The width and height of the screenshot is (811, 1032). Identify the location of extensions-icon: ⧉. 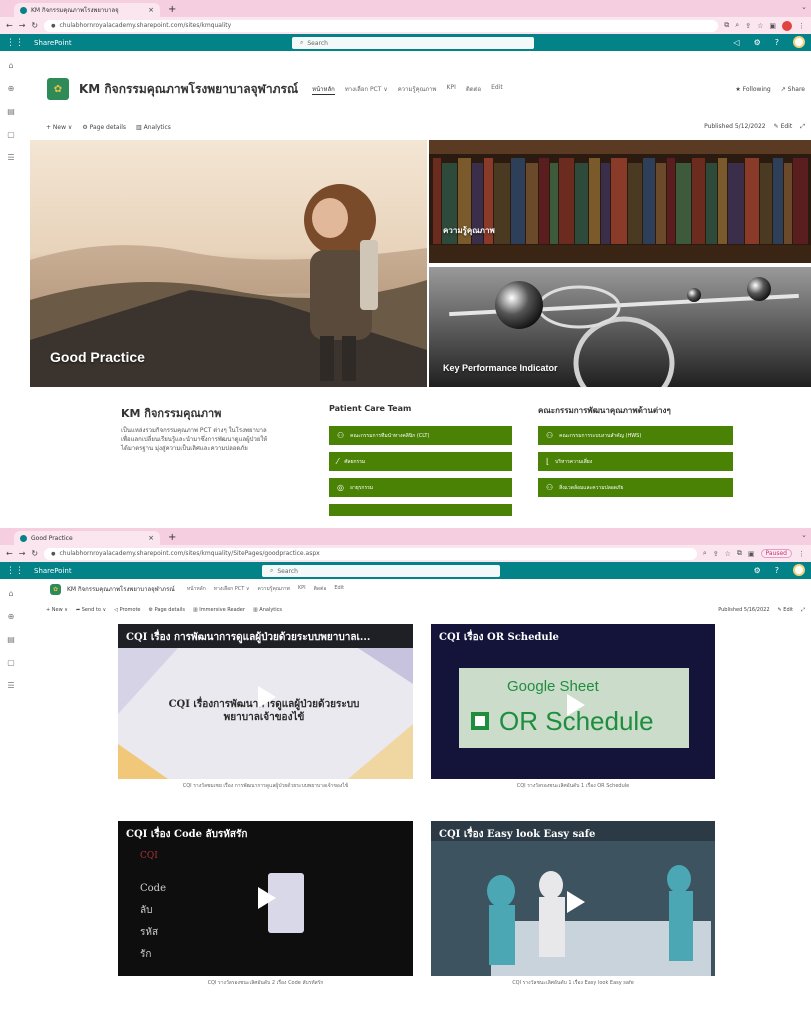
(739, 553).